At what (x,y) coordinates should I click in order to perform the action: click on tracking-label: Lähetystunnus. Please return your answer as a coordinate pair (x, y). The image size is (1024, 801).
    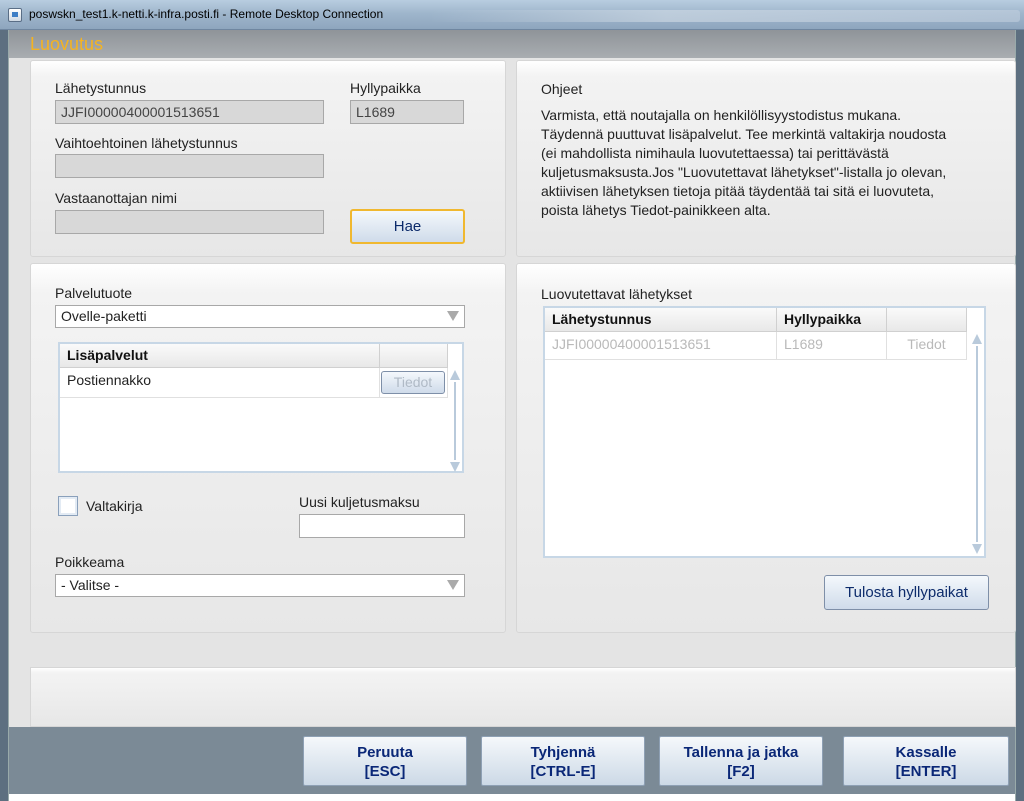
    Looking at the image, I should click on (101, 88).